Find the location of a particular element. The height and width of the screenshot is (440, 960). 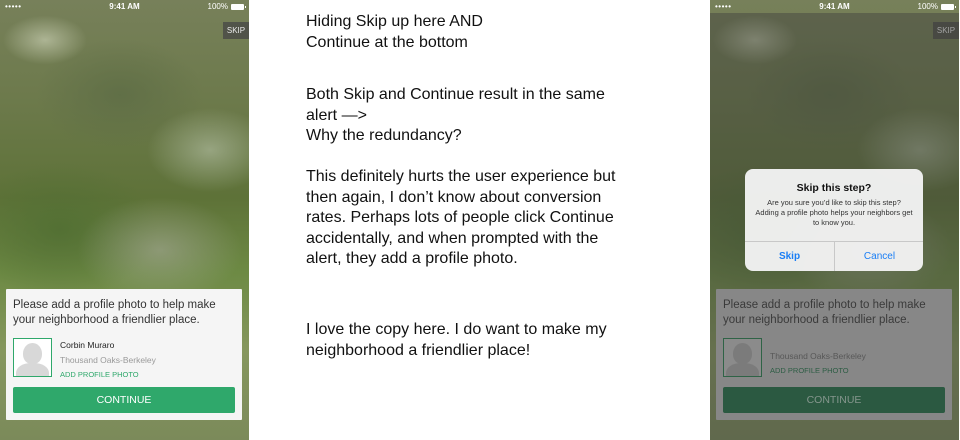

note-line: Hiding Skip up here AND is located at coordinates (394, 21).